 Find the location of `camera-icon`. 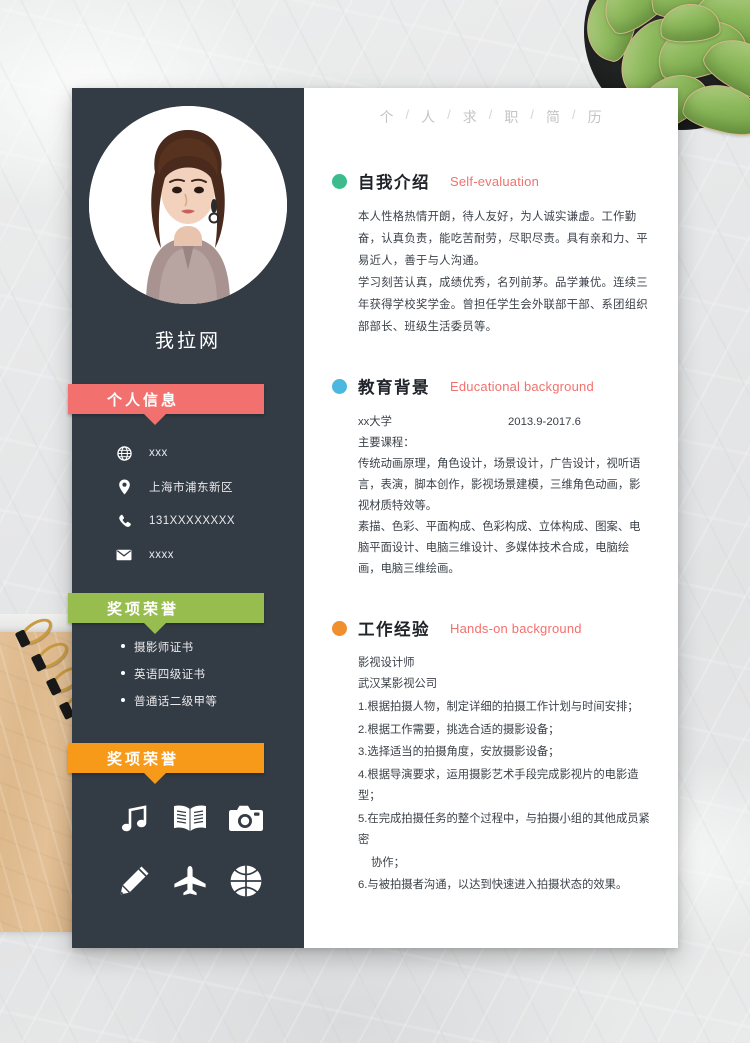

camera-icon is located at coordinates (246, 819).